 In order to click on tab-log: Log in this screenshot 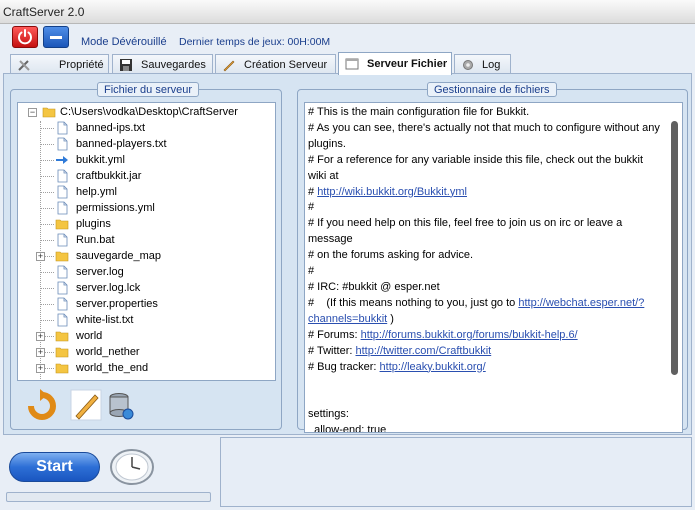, I will do `click(482, 64)`.